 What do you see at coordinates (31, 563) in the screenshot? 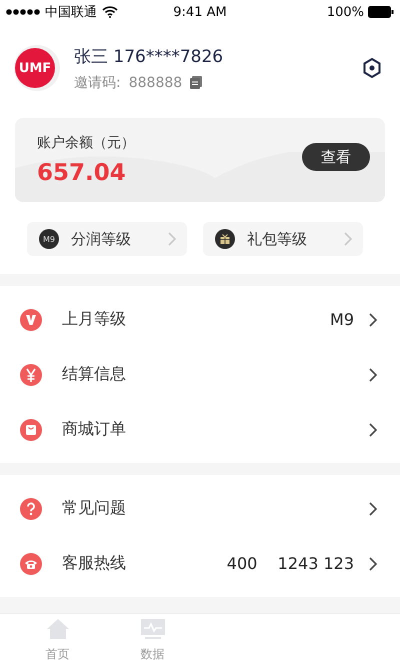
I see `phone-icon` at bounding box center [31, 563].